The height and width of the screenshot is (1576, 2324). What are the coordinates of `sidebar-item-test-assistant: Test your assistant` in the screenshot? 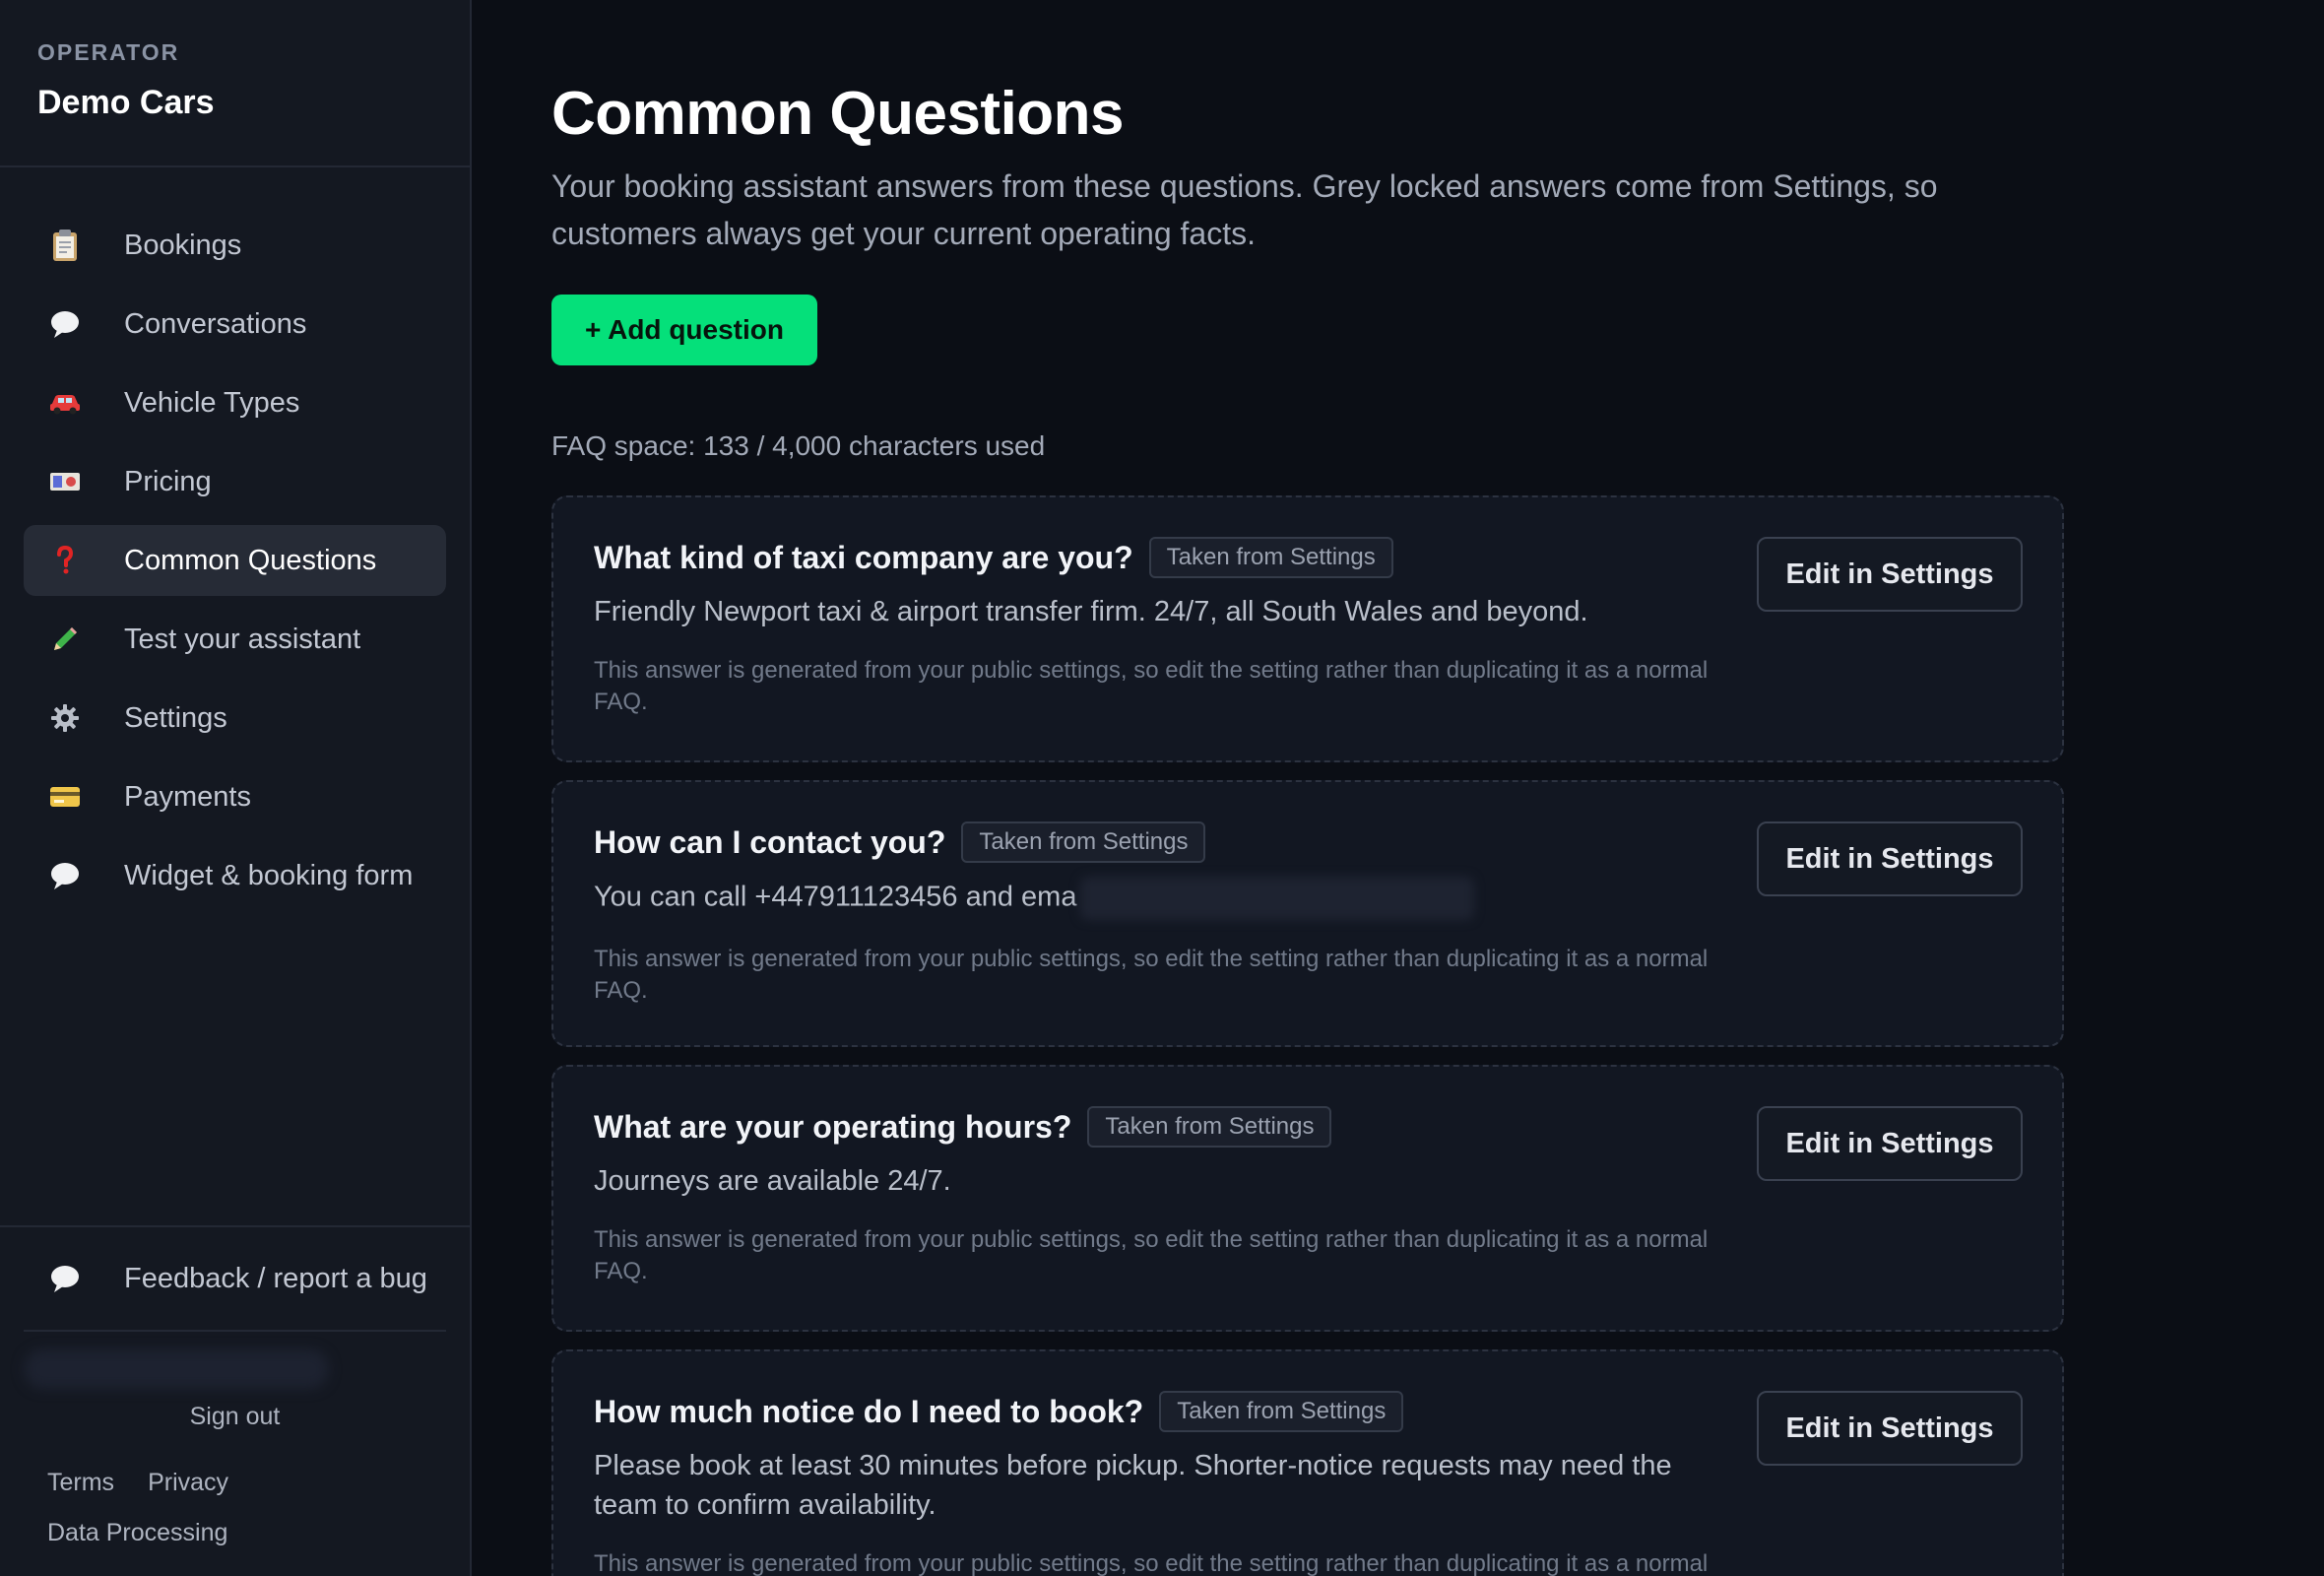 It's located at (235, 639).